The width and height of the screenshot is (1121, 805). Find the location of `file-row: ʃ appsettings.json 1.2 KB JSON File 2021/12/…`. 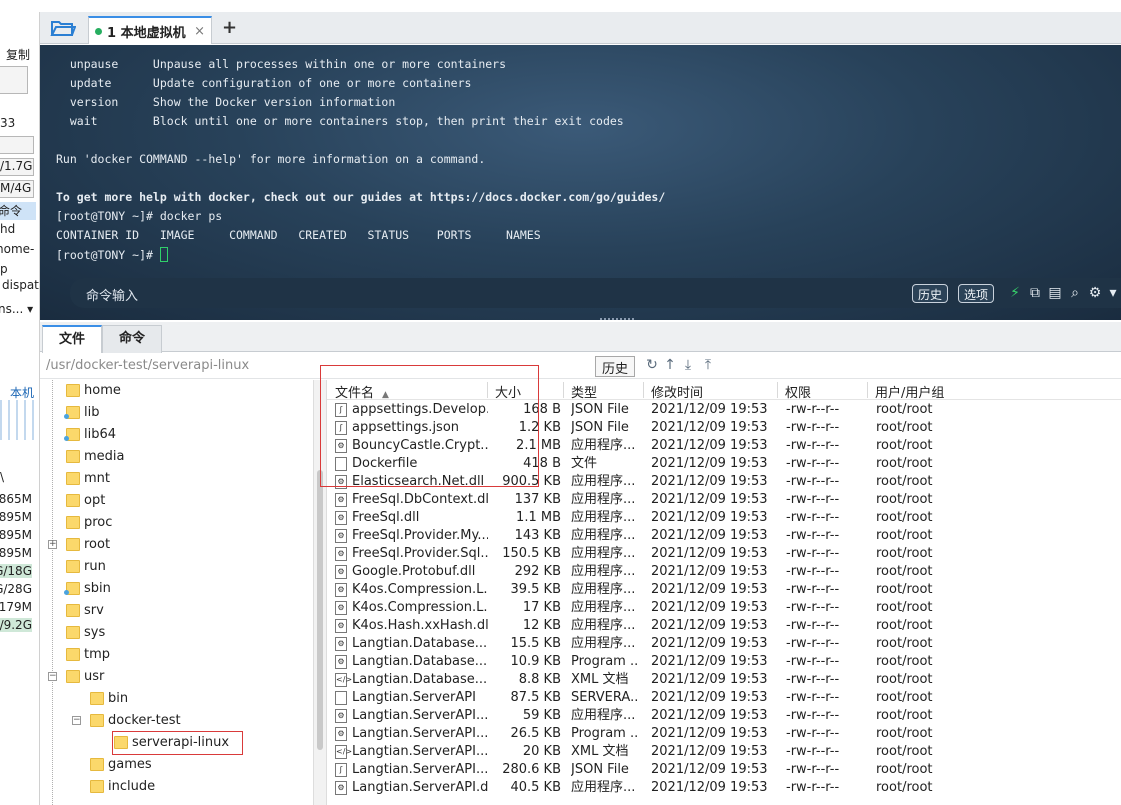

file-row: ʃ appsettings.json 1.2 KB JSON File 2021/12/… is located at coordinates (647, 428).